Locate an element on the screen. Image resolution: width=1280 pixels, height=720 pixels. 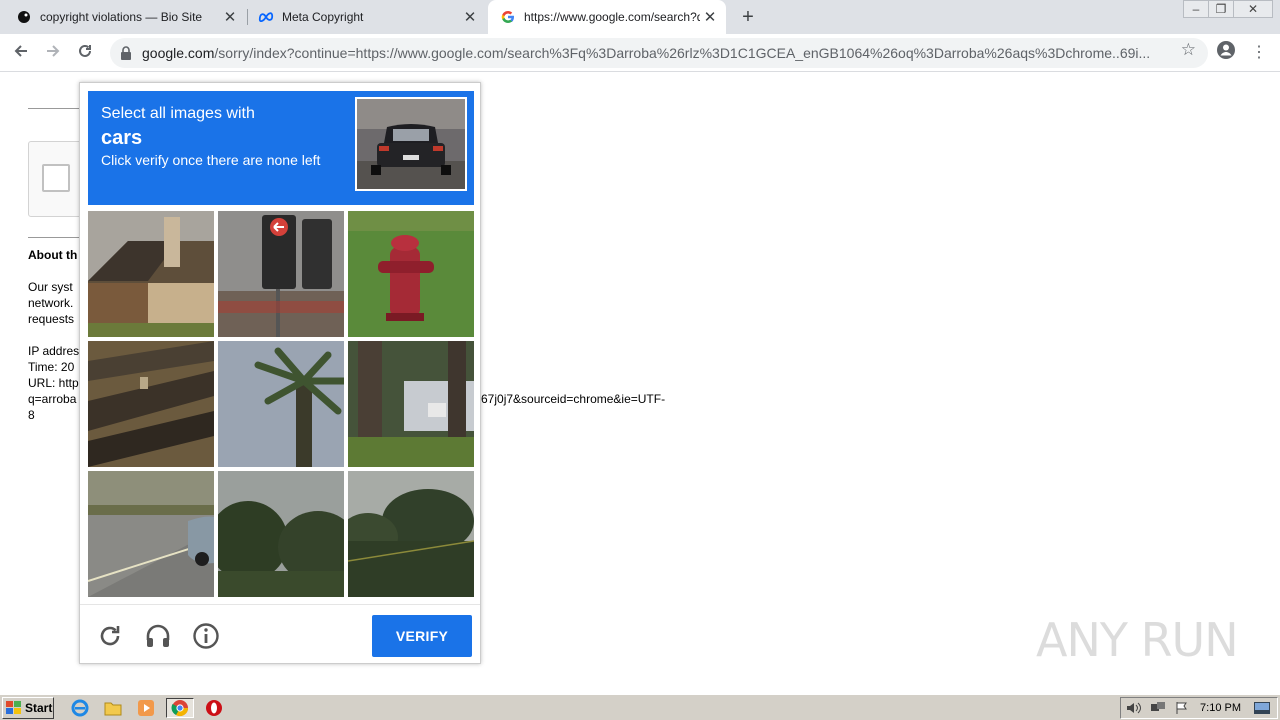
captcha-target: cars is located at coordinates (122, 138).